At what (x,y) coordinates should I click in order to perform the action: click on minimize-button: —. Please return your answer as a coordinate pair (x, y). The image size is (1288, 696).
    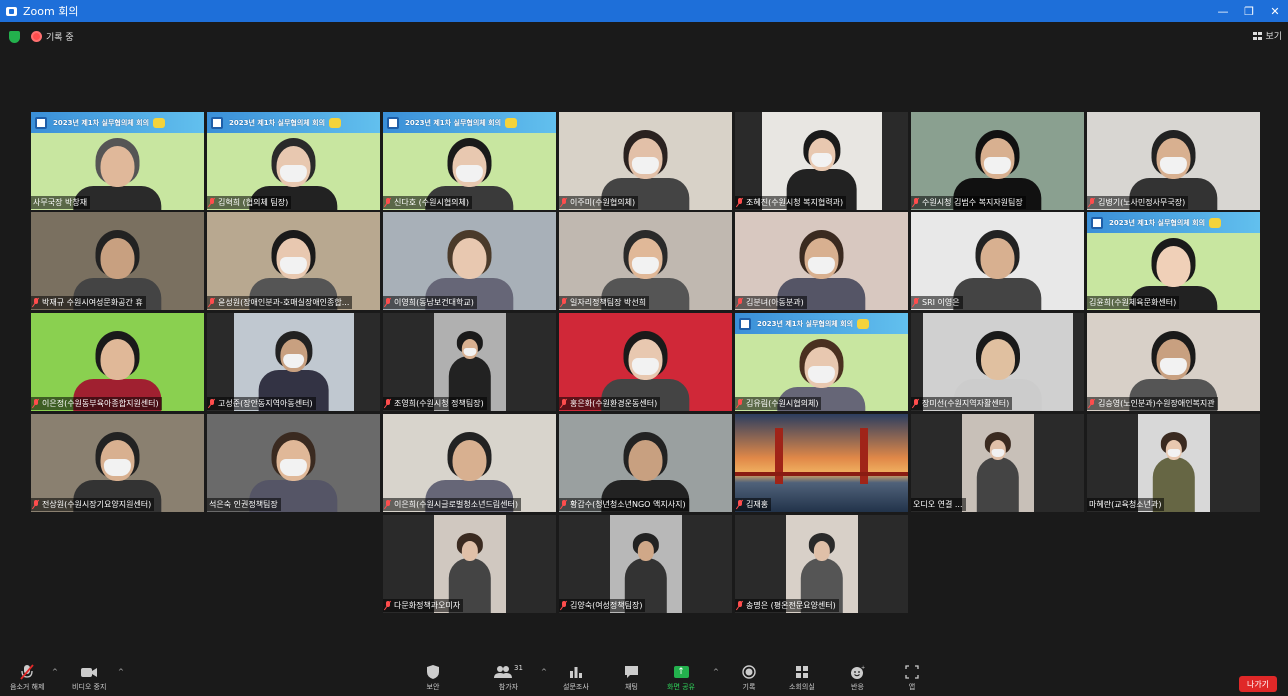
    Looking at the image, I should click on (1223, 11).